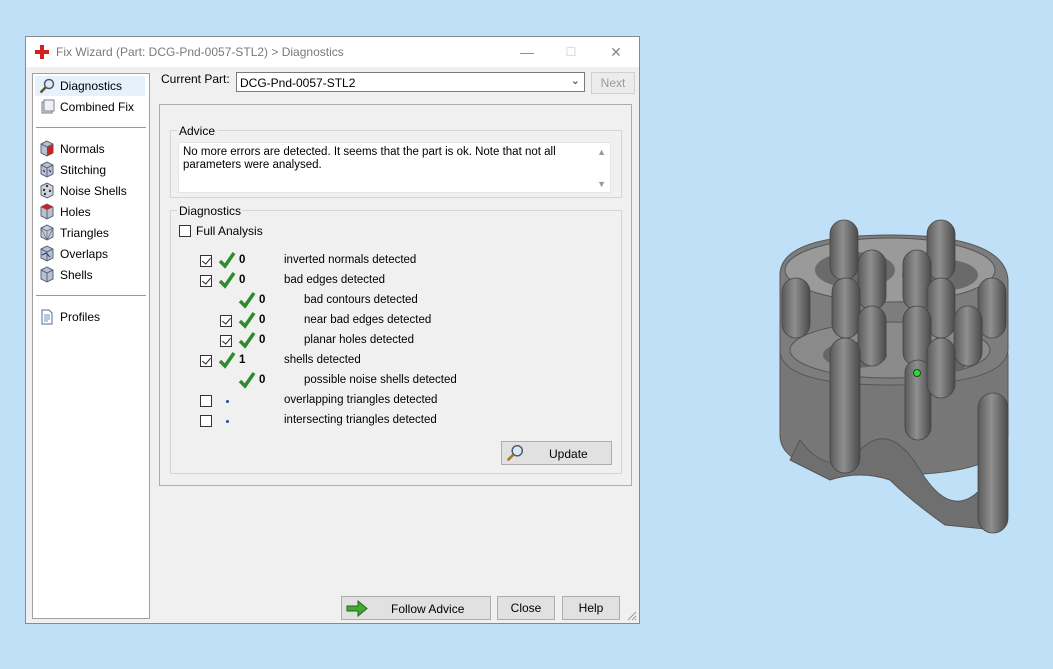  I want to click on help-button: Help, so click(591, 608).